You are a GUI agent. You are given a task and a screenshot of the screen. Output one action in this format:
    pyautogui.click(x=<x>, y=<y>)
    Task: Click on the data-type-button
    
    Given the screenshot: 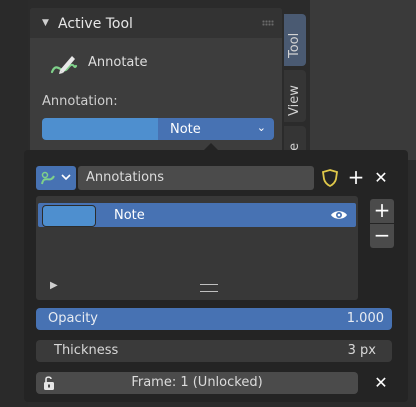 What is the action you would take?
    pyautogui.click(x=56, y=178)
    